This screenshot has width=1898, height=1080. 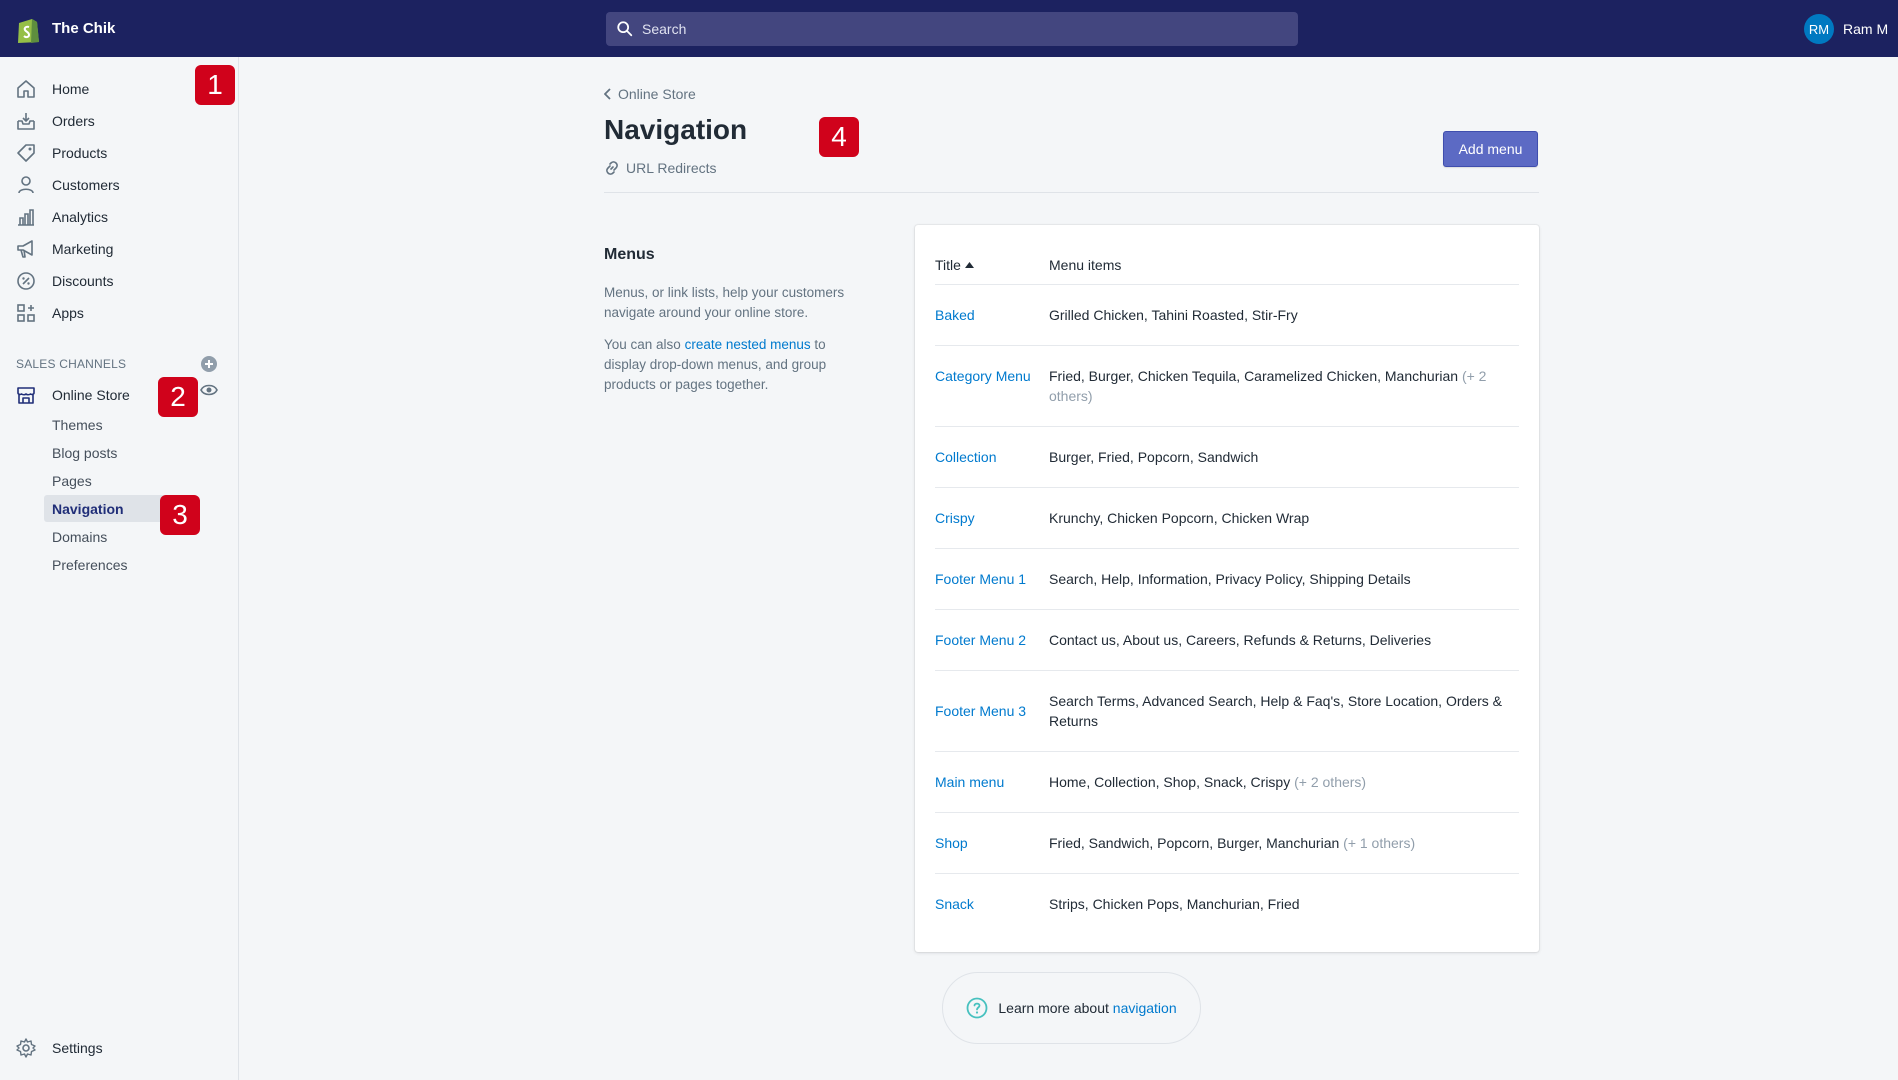 What do you see at coordinates (612, 168) in the screenshot?
I see `link-icon` at bounding box center [612, 168].